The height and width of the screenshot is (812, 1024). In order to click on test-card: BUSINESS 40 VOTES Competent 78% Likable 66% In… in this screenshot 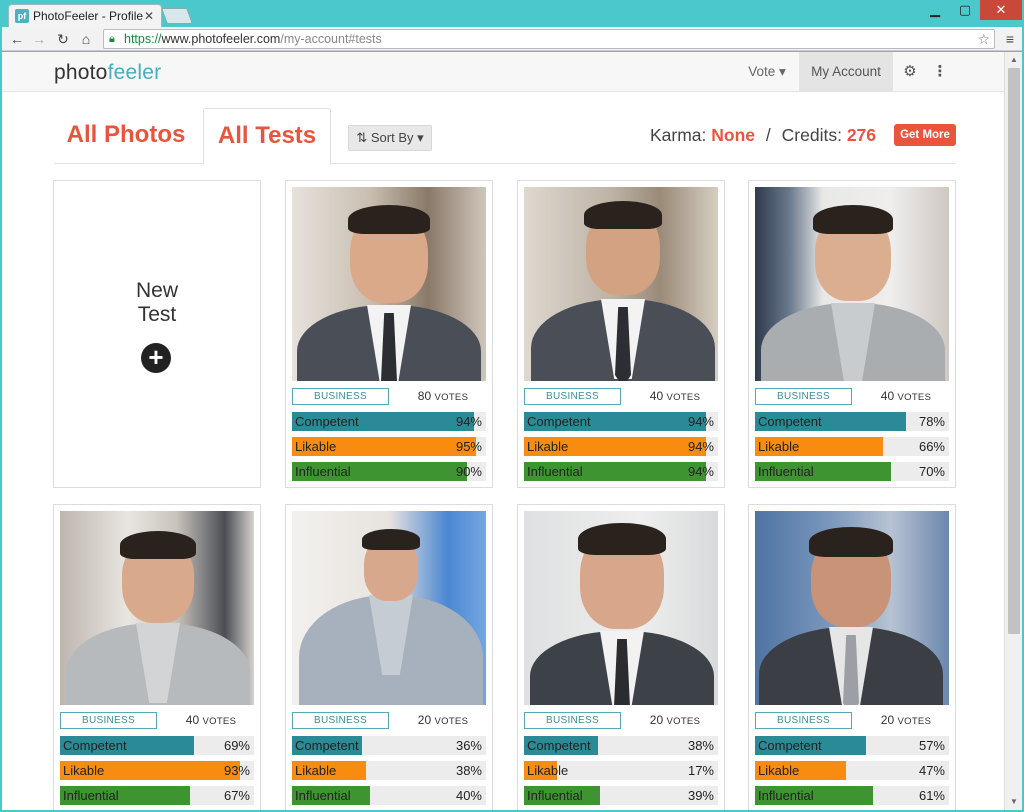, I will do `click(852, 334)`.